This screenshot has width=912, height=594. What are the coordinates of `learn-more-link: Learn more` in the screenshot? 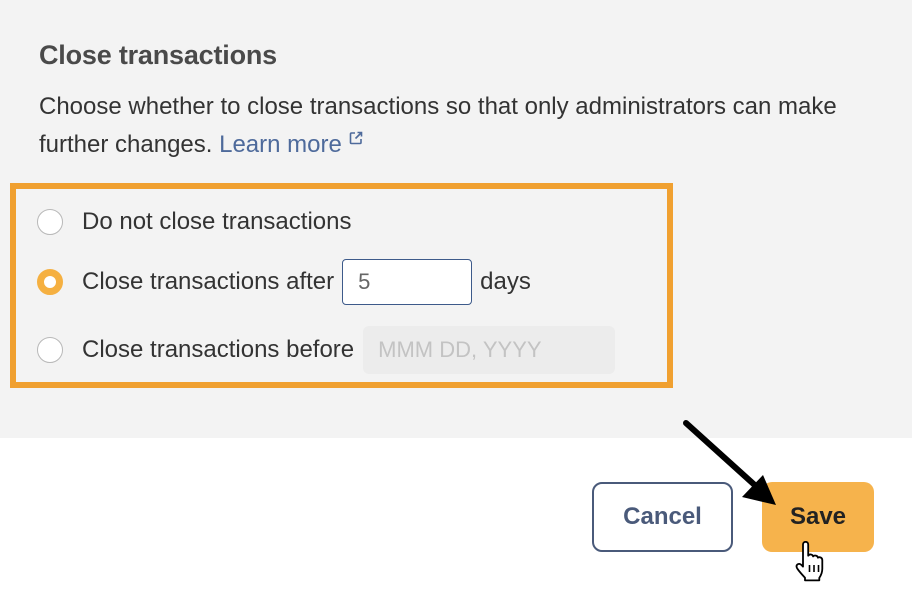 It's located at (291, 144).